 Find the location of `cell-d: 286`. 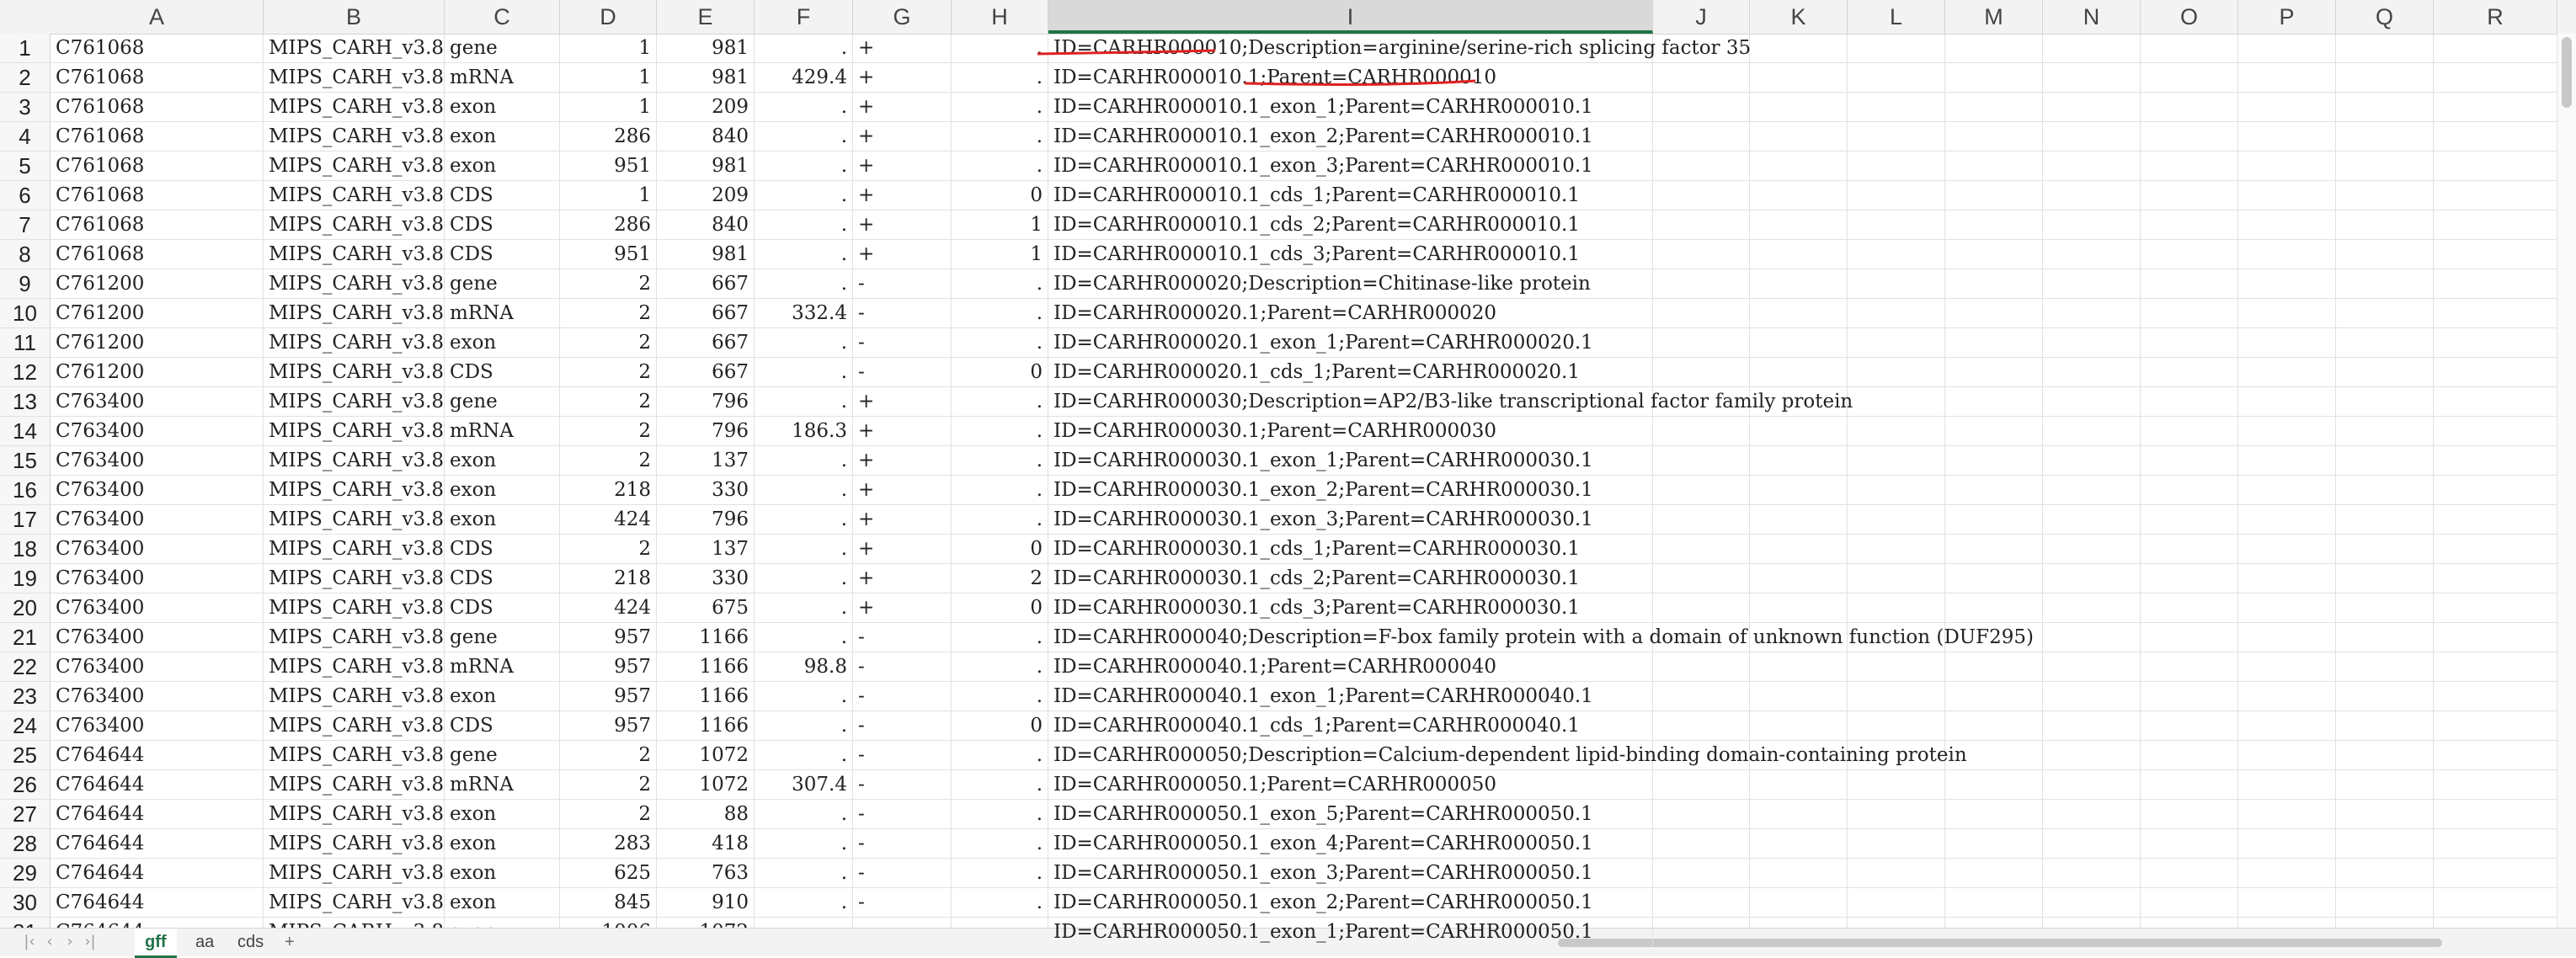

cell-d: 286 is located at coordinates (608, 137).